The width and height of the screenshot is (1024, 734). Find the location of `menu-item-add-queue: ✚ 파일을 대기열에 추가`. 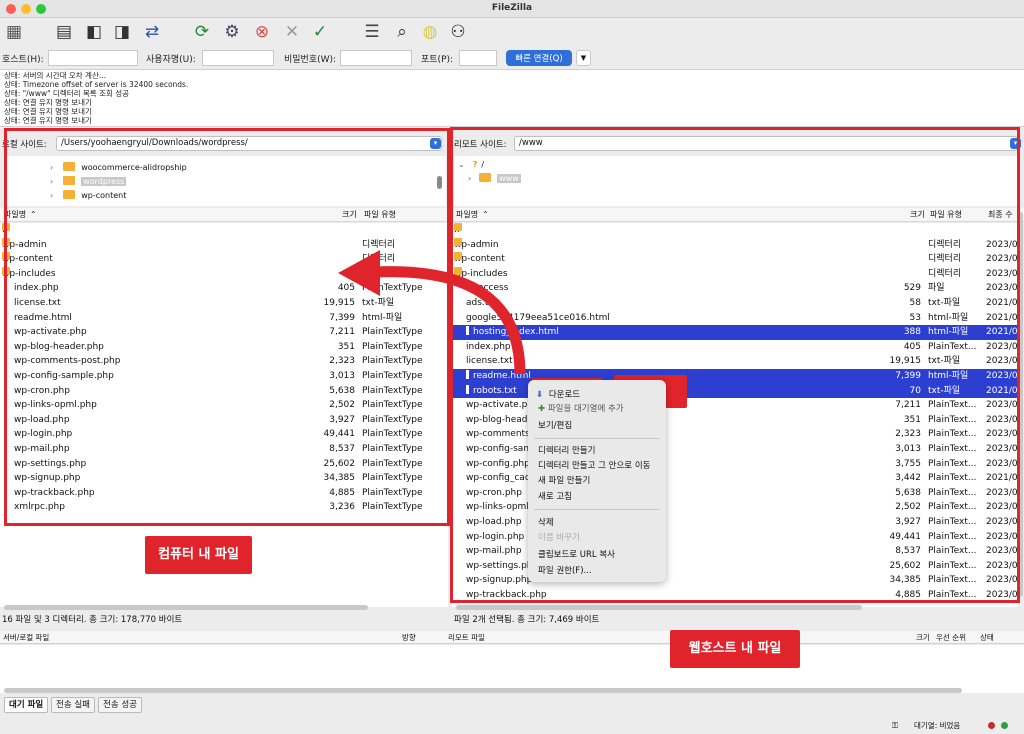

menu-item-add-queue: ✚ 파일을 대기열에 추가 is located at coordinates (581, 409).